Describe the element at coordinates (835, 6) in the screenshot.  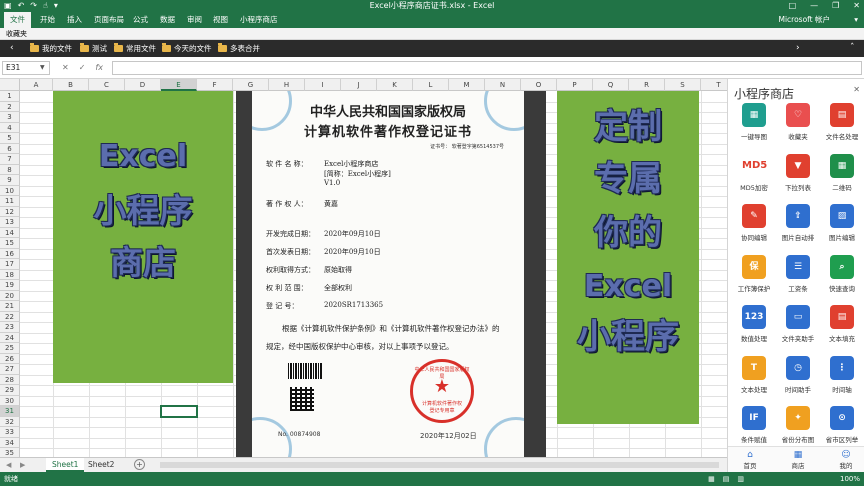
I see `restore-button: ❐` at that location.